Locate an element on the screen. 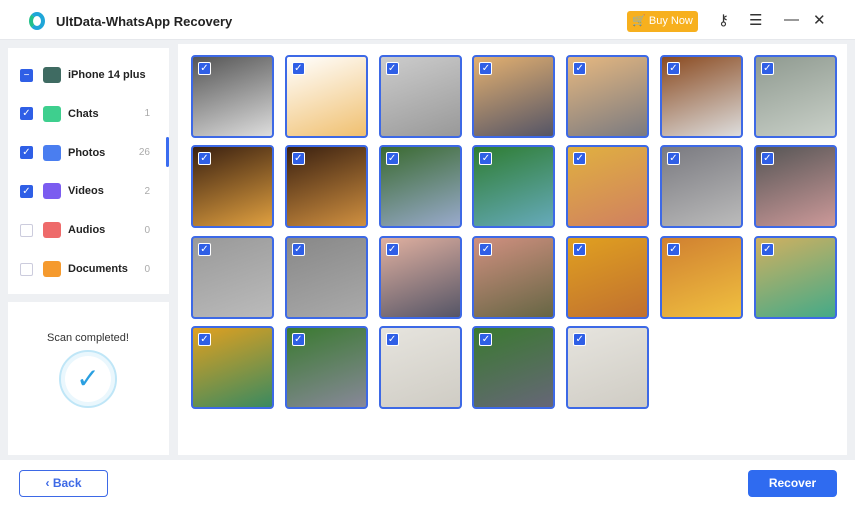  sidebar-item-iphone-14-plus: − iPhone 14 plus is located at coordinates (85, 75).